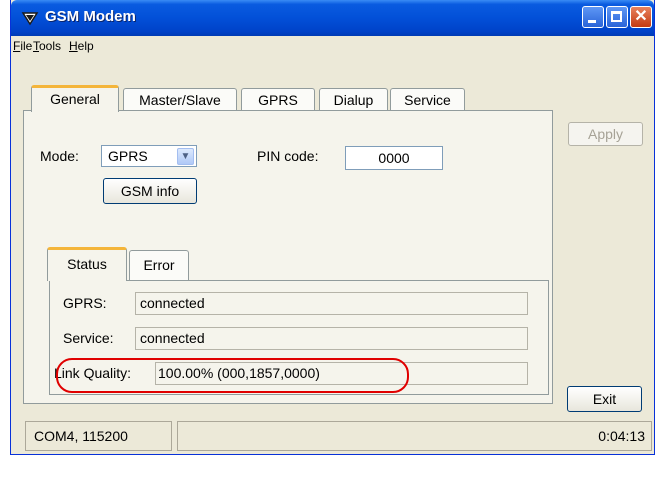 This screenshot has height=478, width=655. I want to click on minimize-button, so click(593, 17).